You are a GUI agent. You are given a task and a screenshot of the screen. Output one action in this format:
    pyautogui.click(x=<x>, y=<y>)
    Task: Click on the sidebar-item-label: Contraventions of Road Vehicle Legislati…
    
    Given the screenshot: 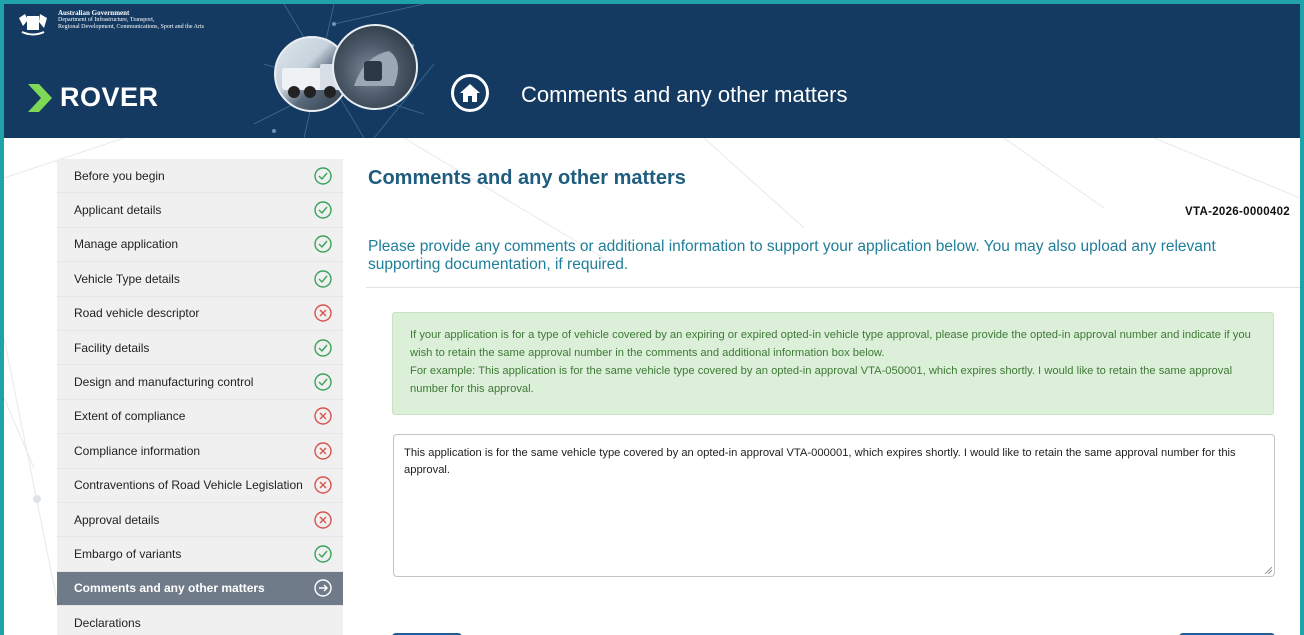 What is the action you would take?
    pyautogui.click(x=188, y=485)
    